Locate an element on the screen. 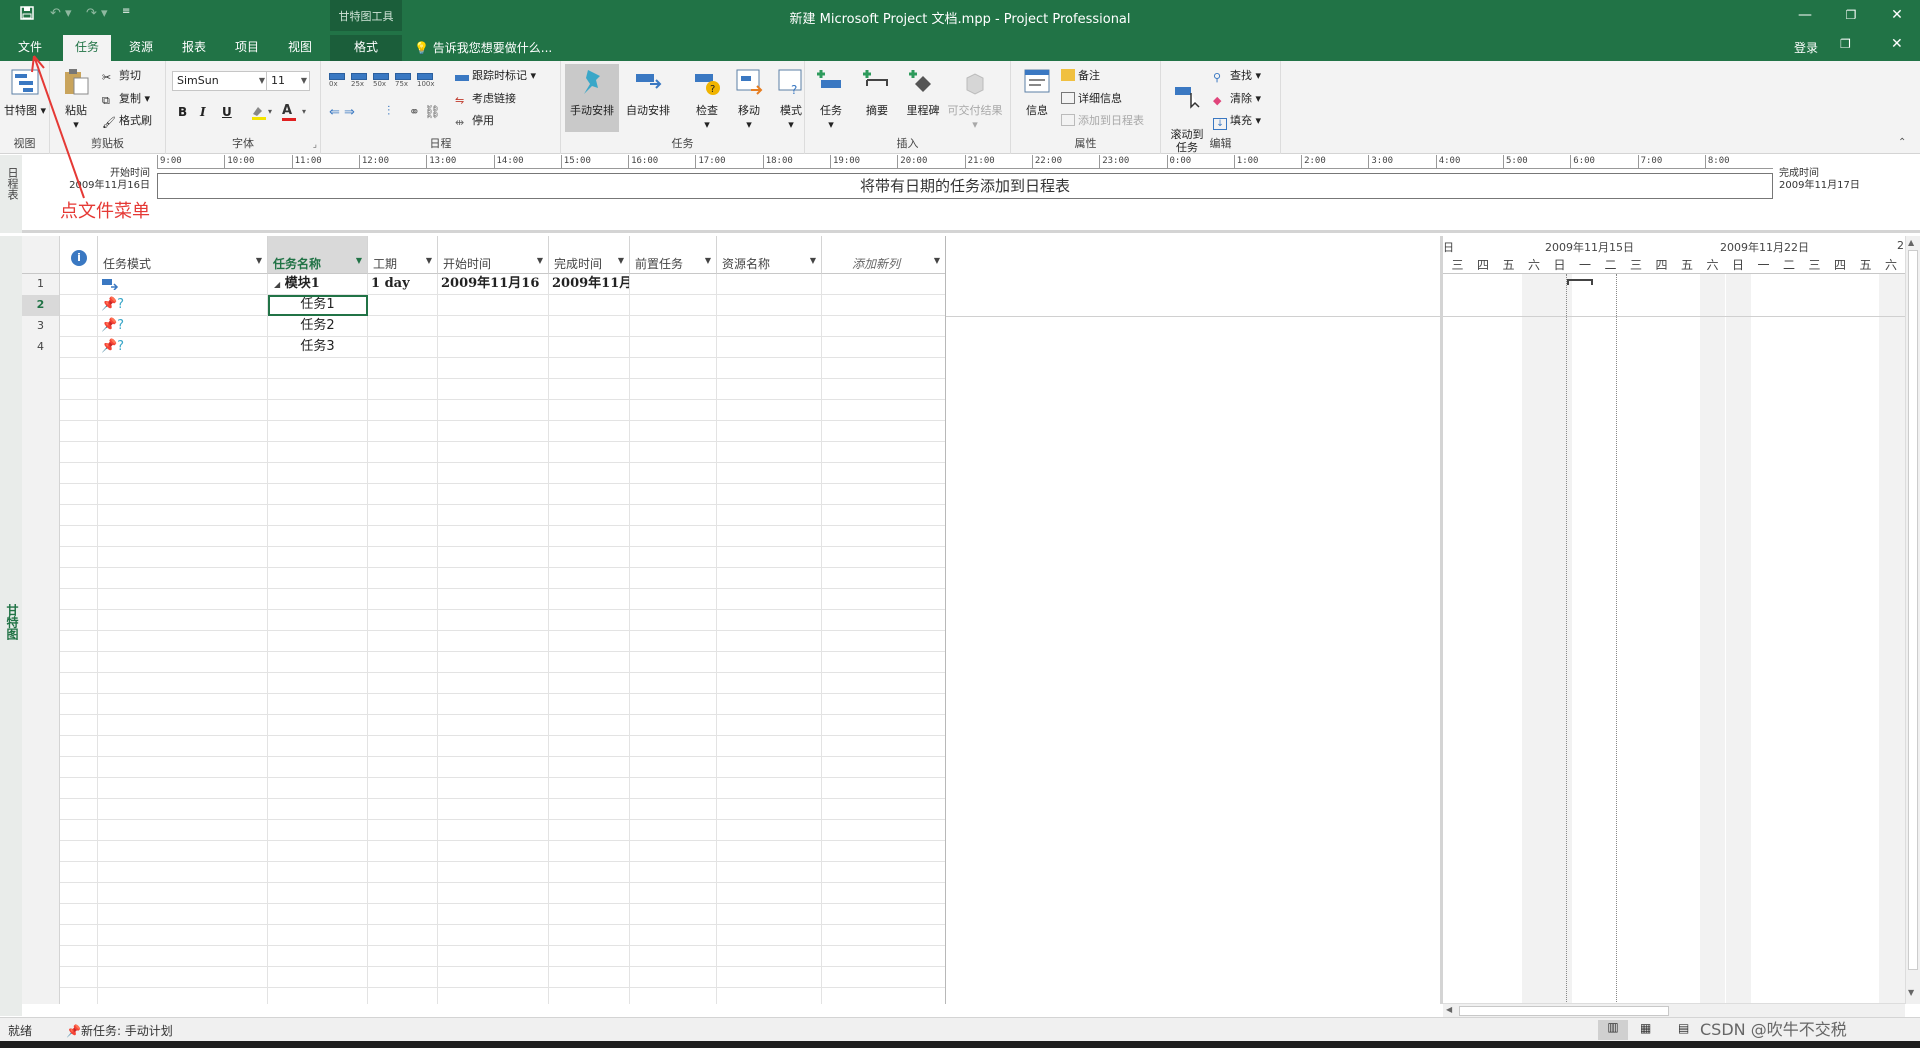 The width and height of the screenshot is (1920, 1048). column-header-start: 开始时间 ▼ is located at coordinates (493, 255).